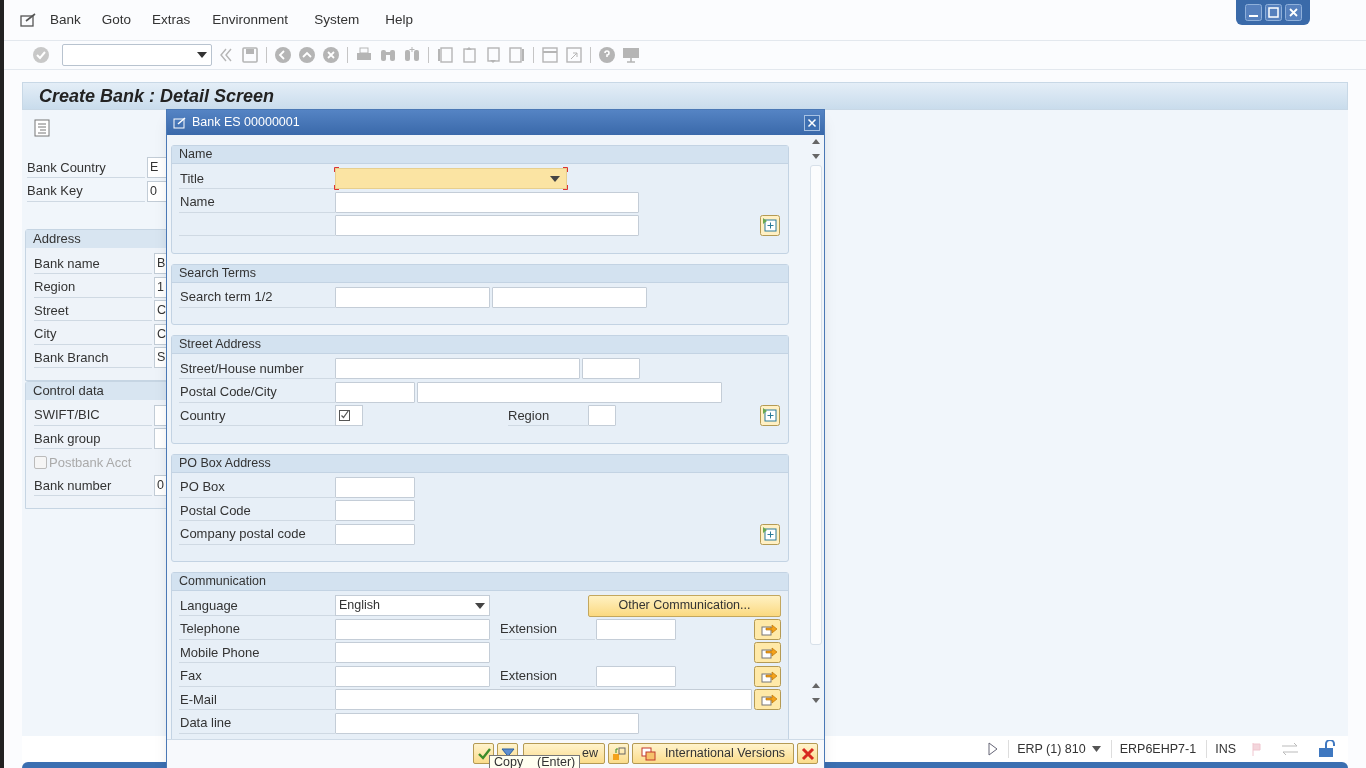 This screenshot has height=768, width=1366. Describe the element at coordinates (93, 358) in the screenshot. I see `field-label: Bank Branch` at that location.